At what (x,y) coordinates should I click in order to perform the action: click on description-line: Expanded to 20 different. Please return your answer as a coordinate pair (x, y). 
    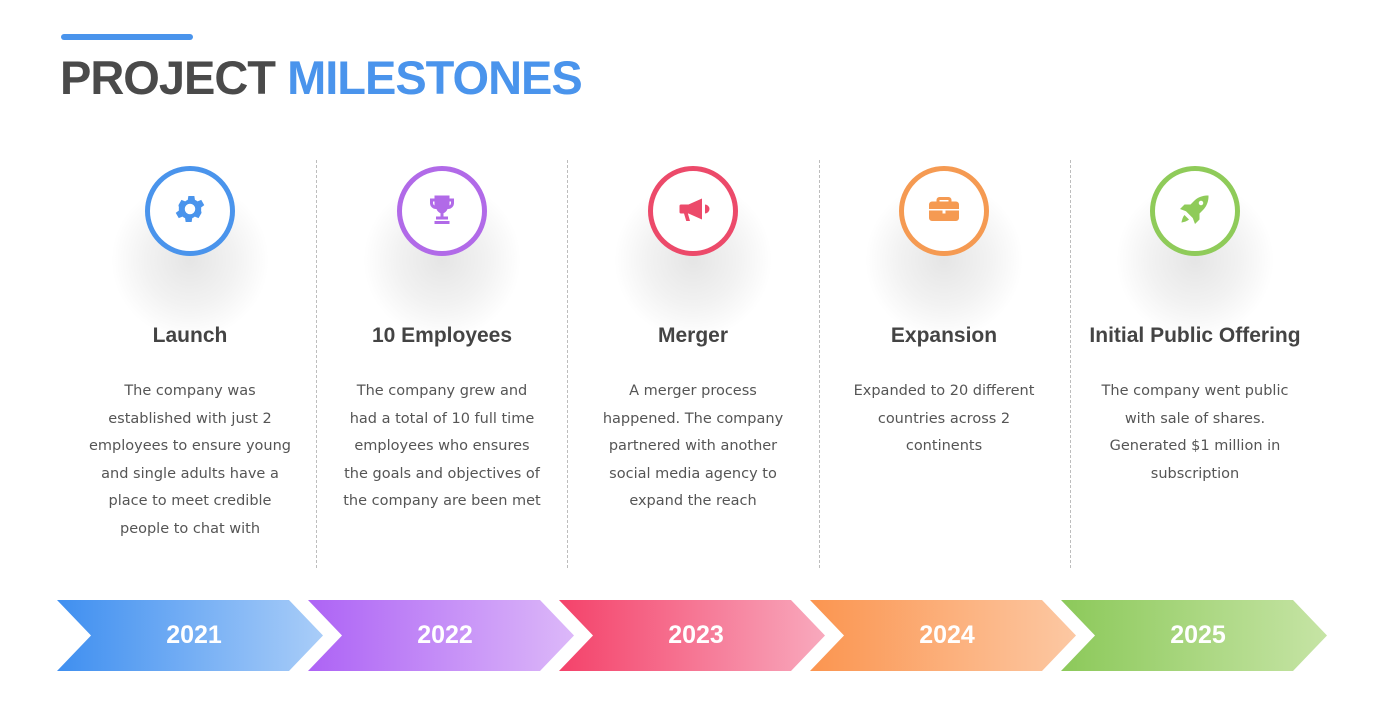
    Looking at the image, I should click on (944, 391).